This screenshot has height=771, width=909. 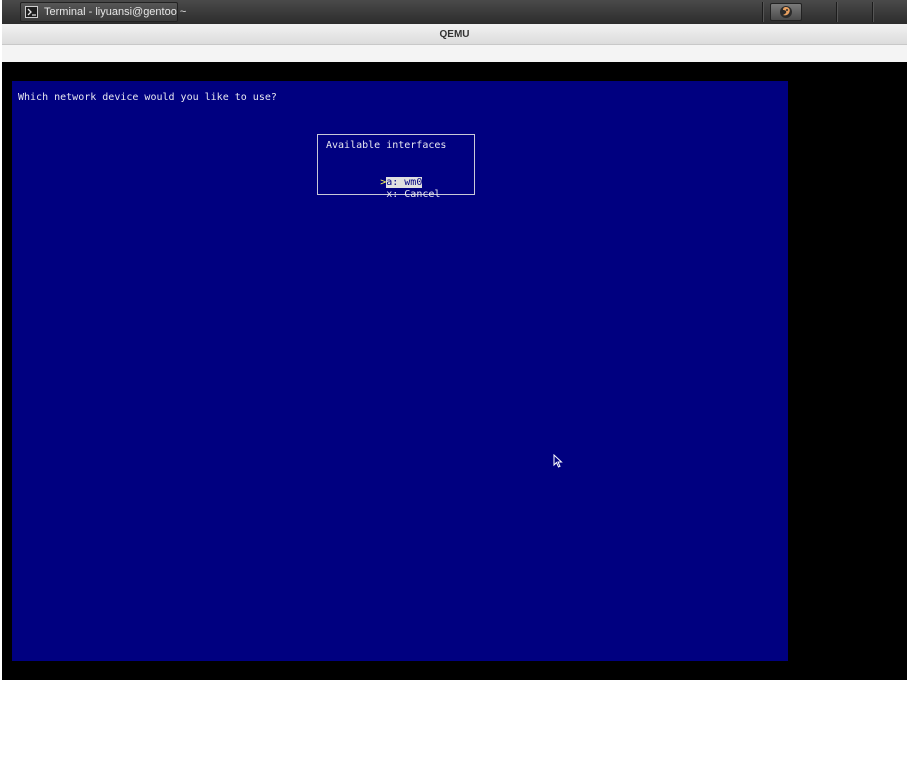 What do you see at coordinates (115, 12) in the screenshot?
I see `taskbar-window-label: Terminal - liyuansi@gentoo ~` at bounding box center [115, 12].